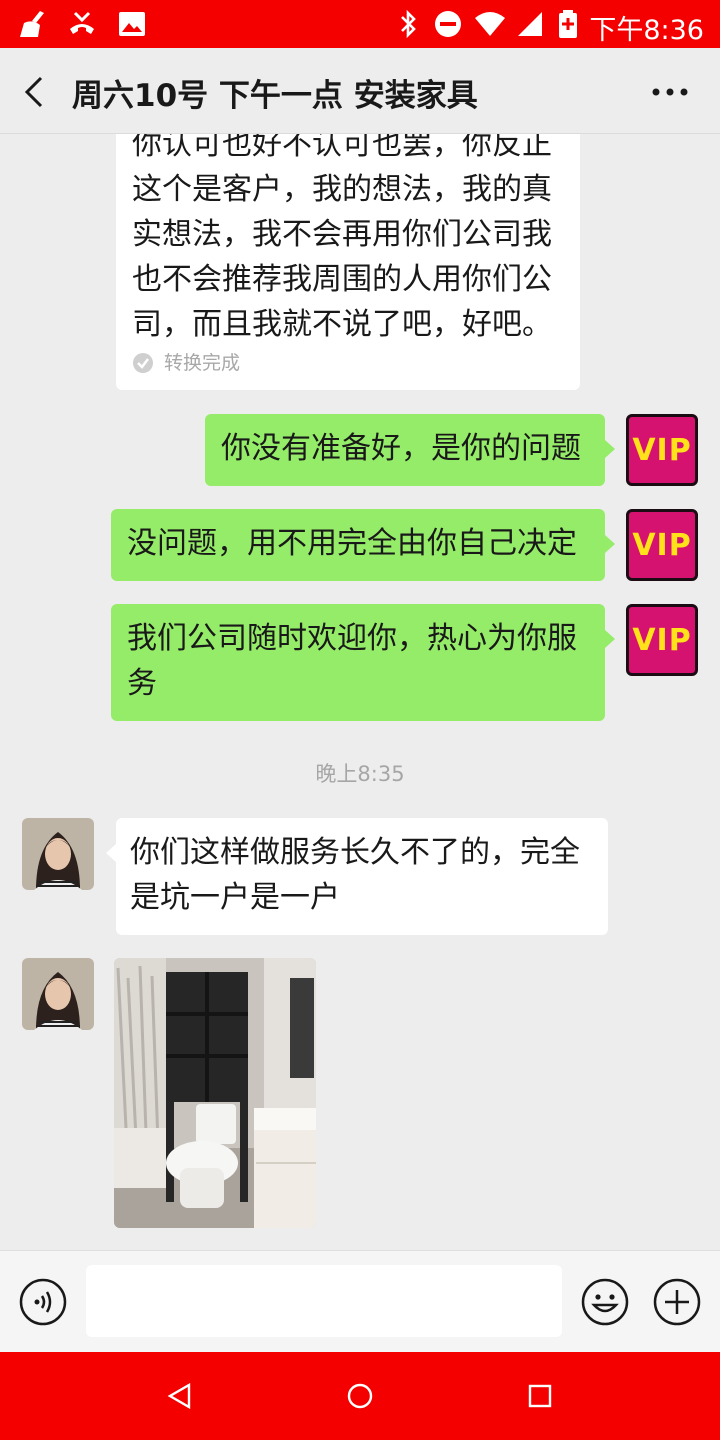 The height and width of the screenshot is (1440, 720). Describe the element at coordinates (143, 363) in the screenshot. I see `check-circle-icon` at that location.